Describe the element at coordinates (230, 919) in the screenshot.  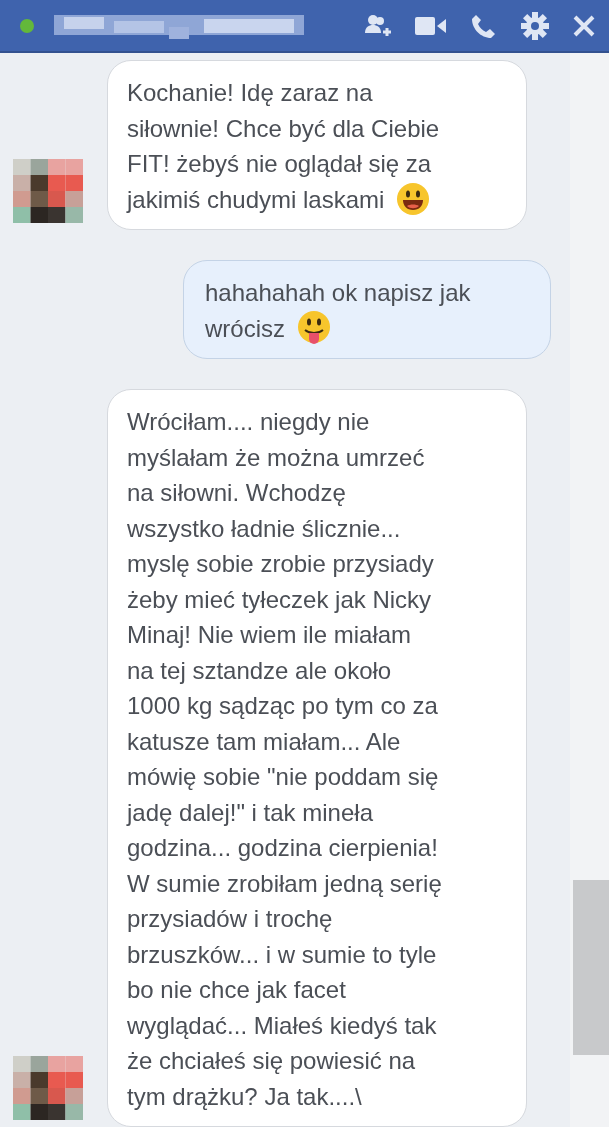
I see `message-line: przysiadów i trochę` at that location.